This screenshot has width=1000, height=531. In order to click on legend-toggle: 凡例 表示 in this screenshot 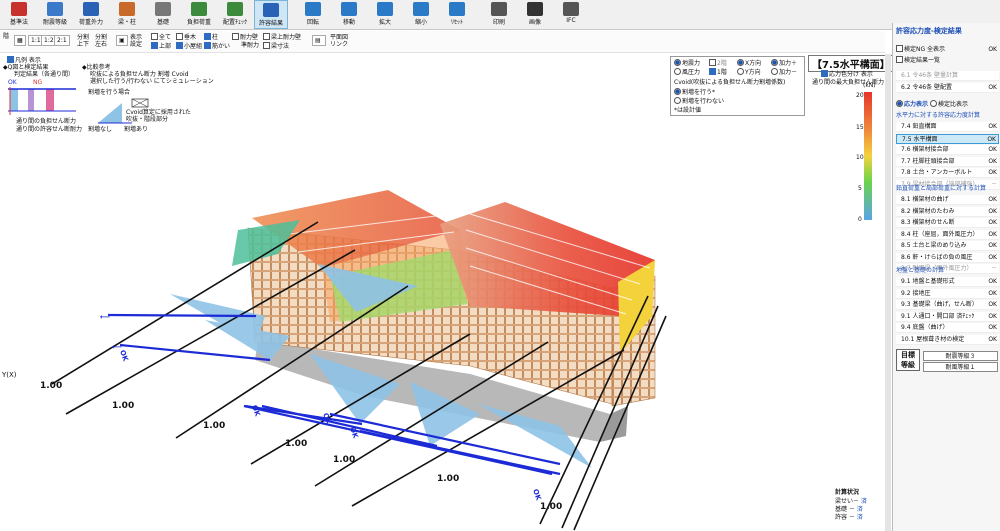, I will do `click(24, 60)`.